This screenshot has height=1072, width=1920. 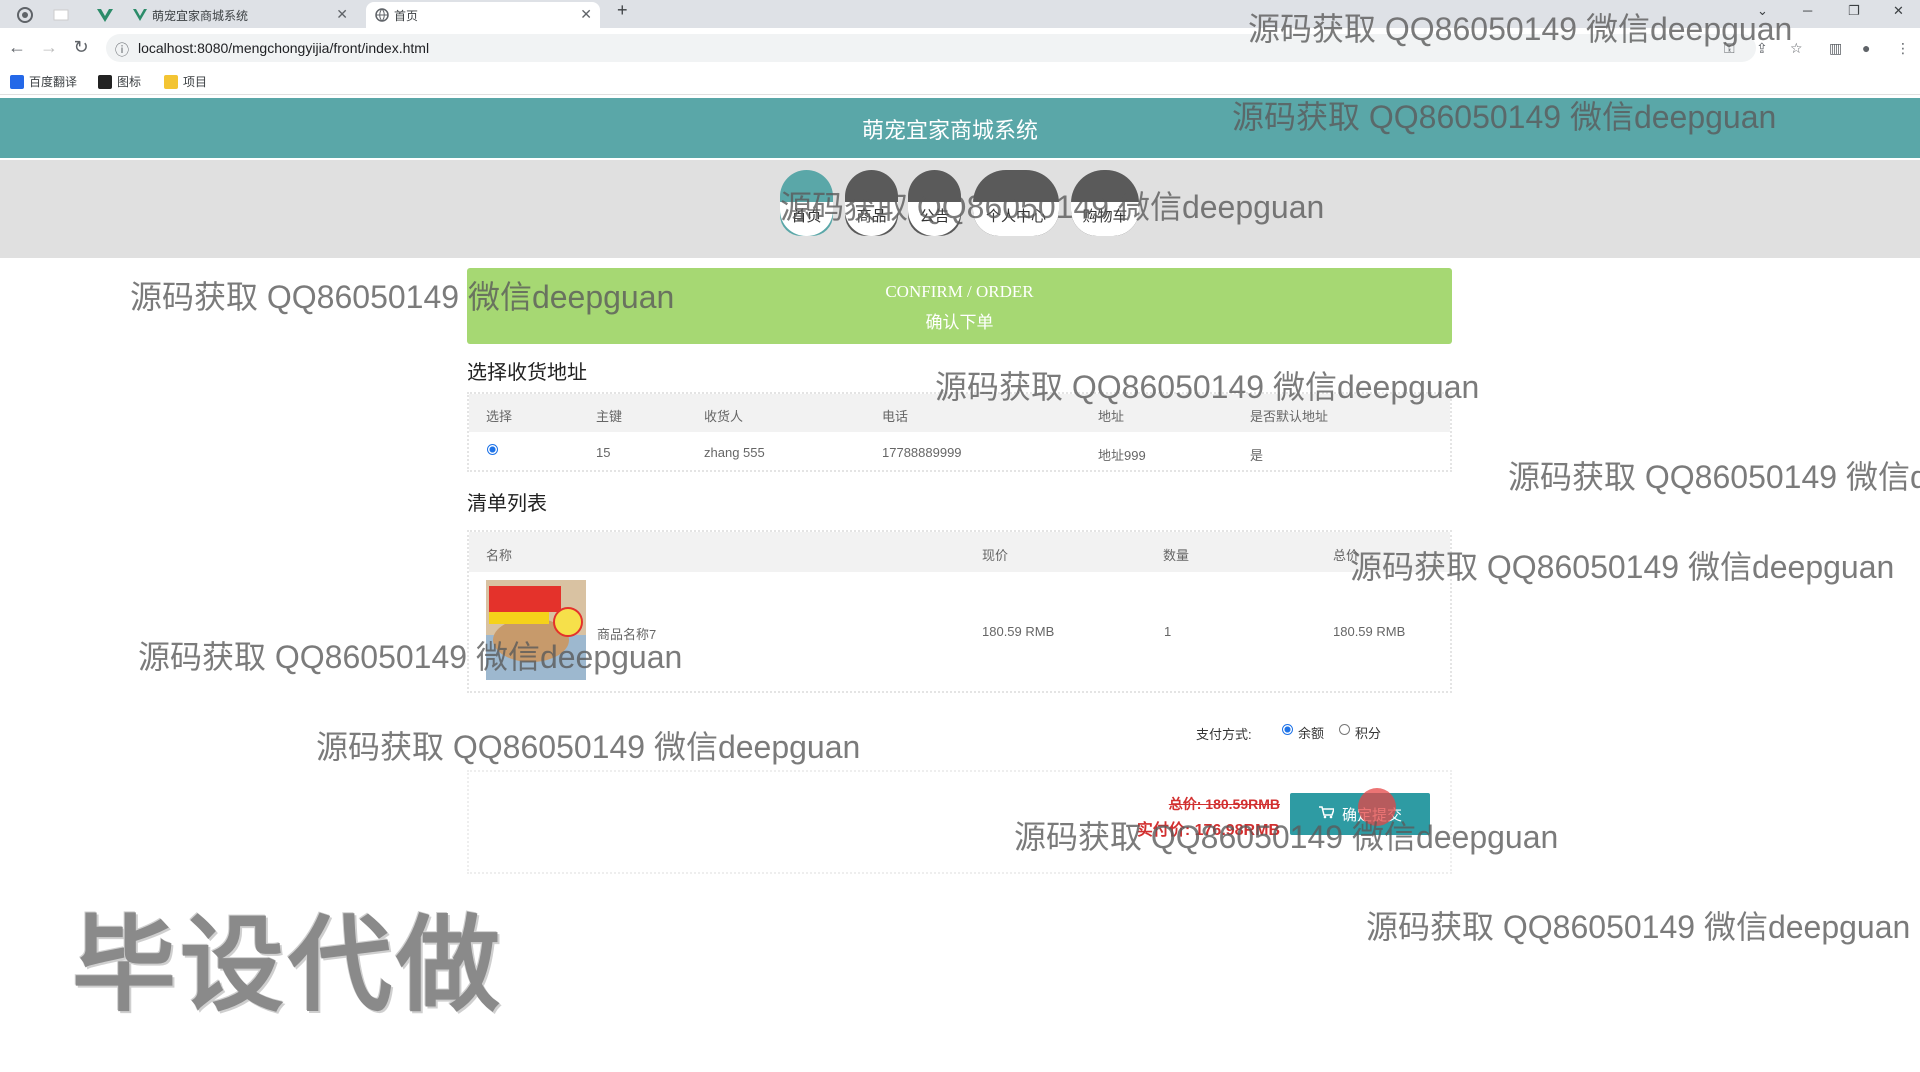 What do you see at coordinates (49, 47) in the screenshot?
I see `forward-icon: →` at bounding box center [49, 47].